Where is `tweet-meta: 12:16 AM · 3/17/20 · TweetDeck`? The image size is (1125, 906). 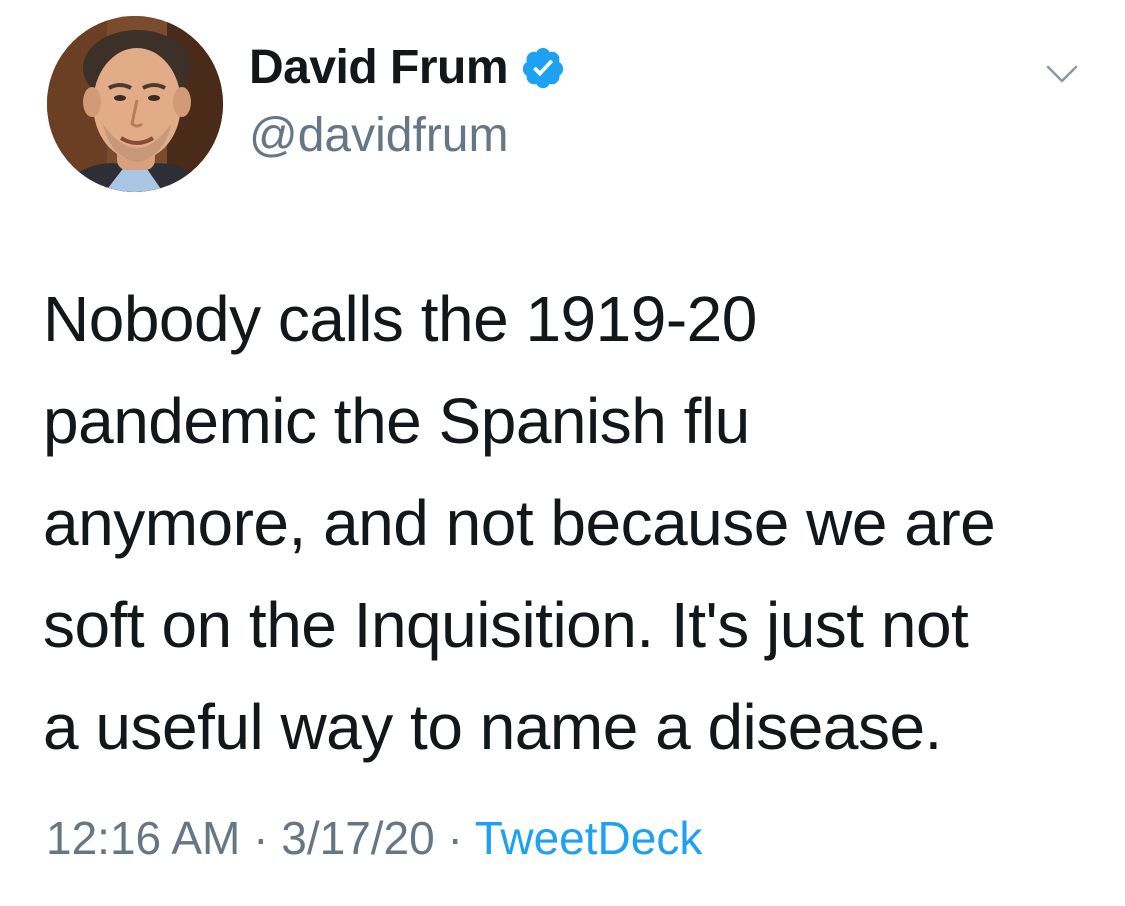
tweet-meta: 12:16 AM · 3/17/20 · TweetDeck is located at coordinates (374, 838).